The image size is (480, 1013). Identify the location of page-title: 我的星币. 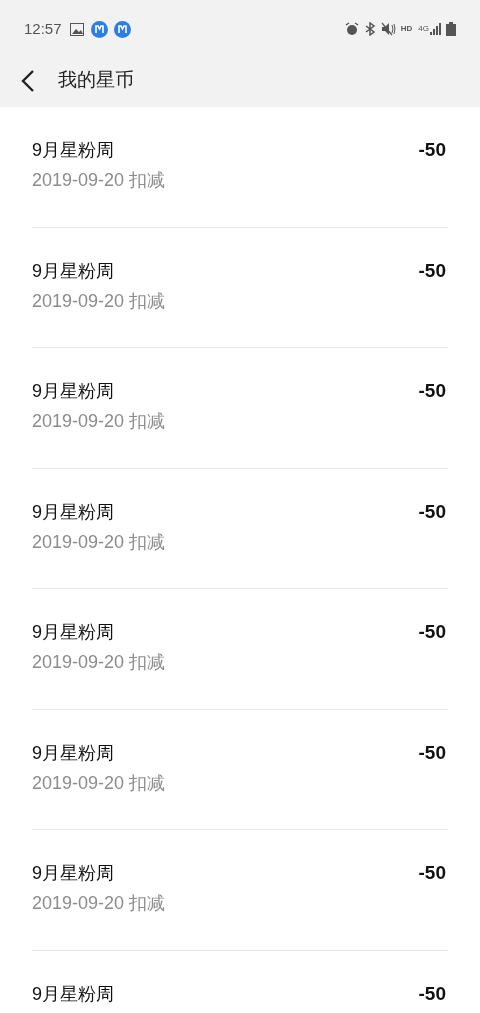
(96, 80).